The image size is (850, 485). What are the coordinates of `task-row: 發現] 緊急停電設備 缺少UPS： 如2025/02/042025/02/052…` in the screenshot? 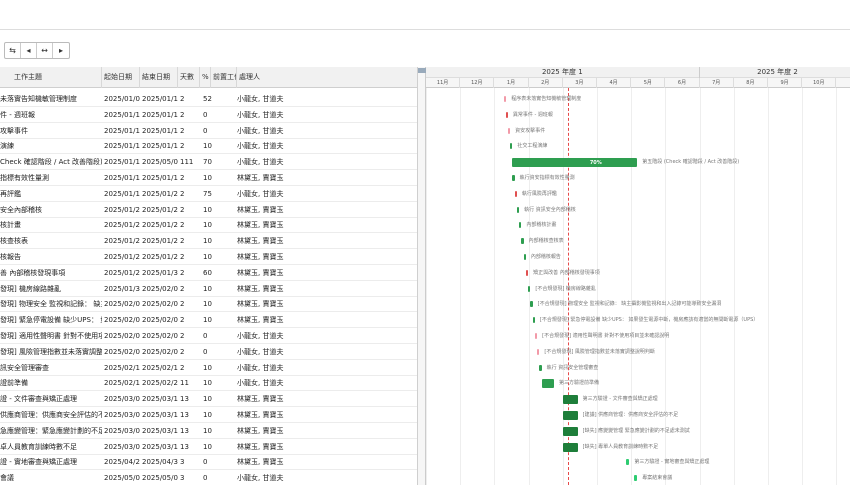 It's located at (208, 321).